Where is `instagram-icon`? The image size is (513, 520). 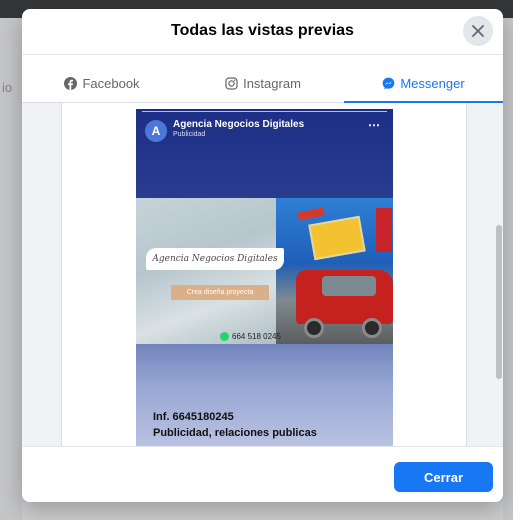
instagram-icon is located at coordinates (231, 83).